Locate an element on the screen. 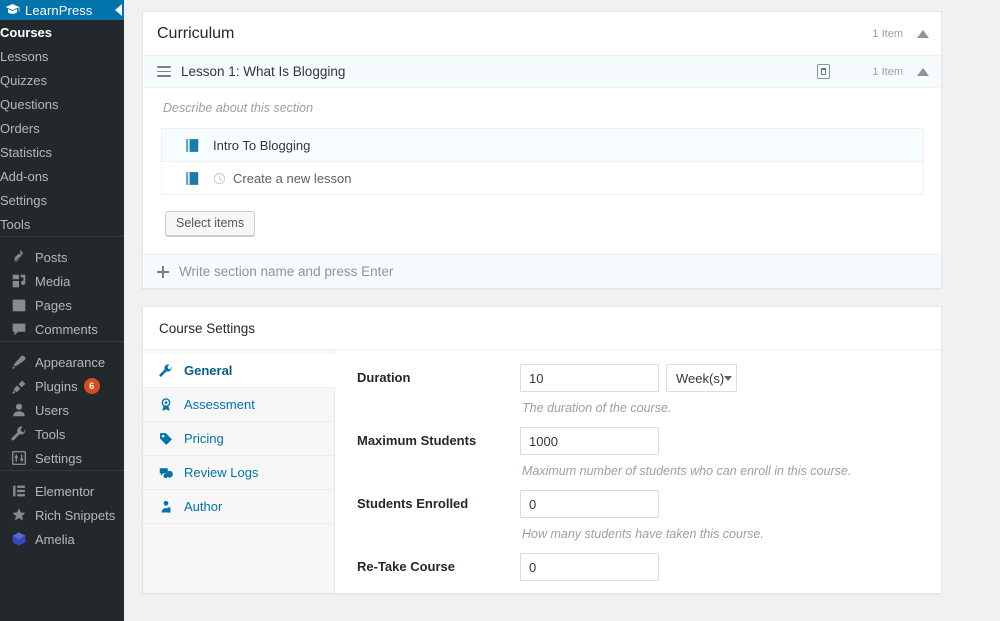  duration-unit-value: Week(s) is located at coordinates (700, 378).